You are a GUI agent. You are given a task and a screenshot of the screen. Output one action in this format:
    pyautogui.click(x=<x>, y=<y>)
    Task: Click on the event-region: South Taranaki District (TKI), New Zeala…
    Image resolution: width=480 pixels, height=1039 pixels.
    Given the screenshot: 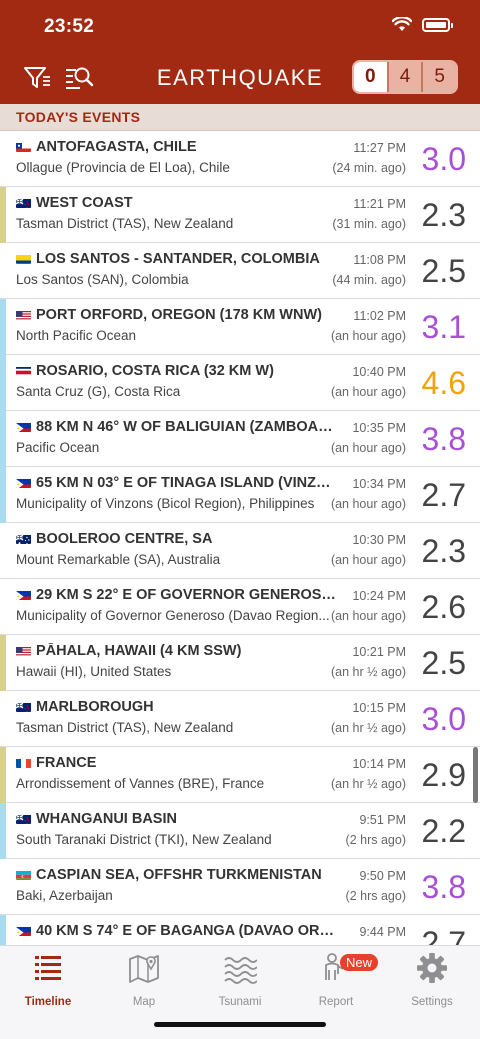 What is the action you would take?
    pyautogui.click(x=144, y=839)
    